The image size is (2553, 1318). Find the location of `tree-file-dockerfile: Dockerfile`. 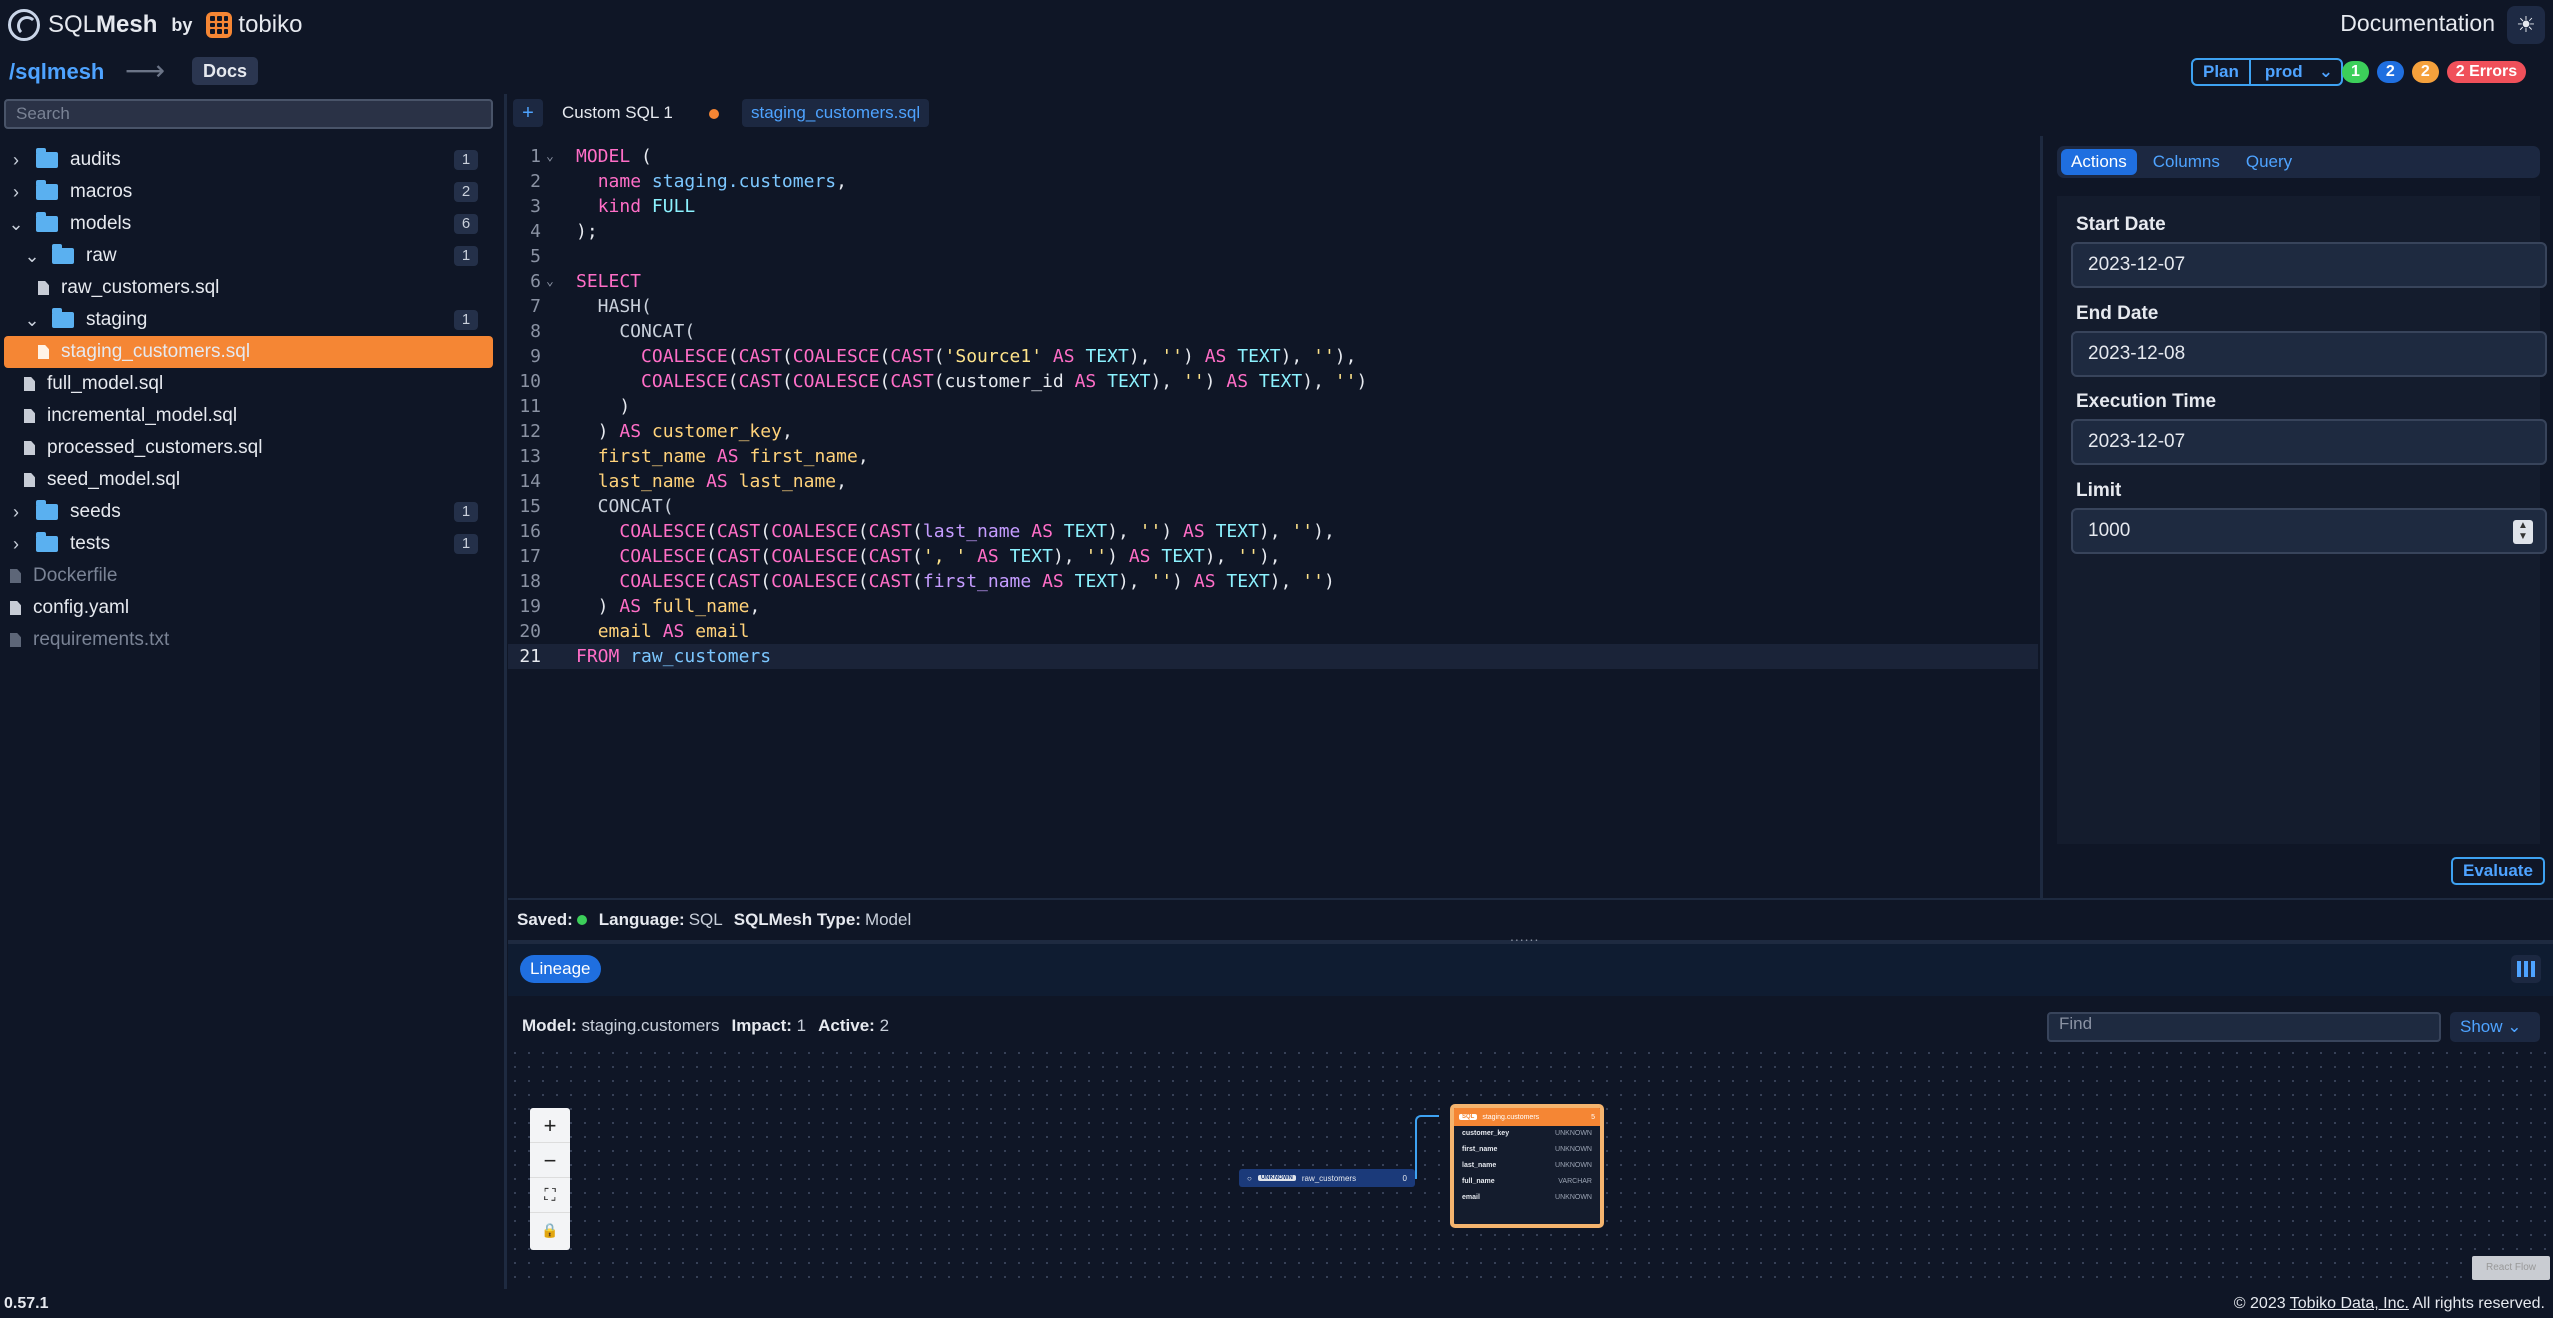

tree-file-dockerfile: Dockerfile is located at coordinates (252, 576).